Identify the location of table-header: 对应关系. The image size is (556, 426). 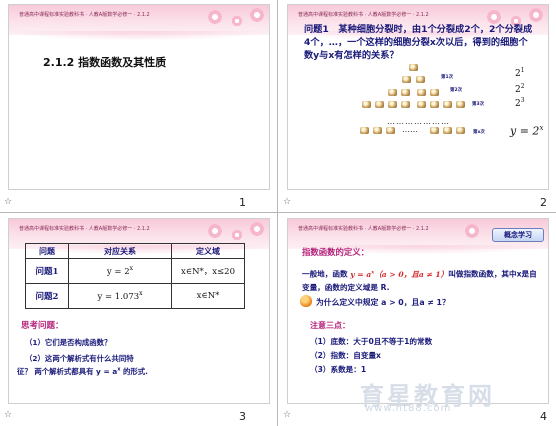
(120, 251).